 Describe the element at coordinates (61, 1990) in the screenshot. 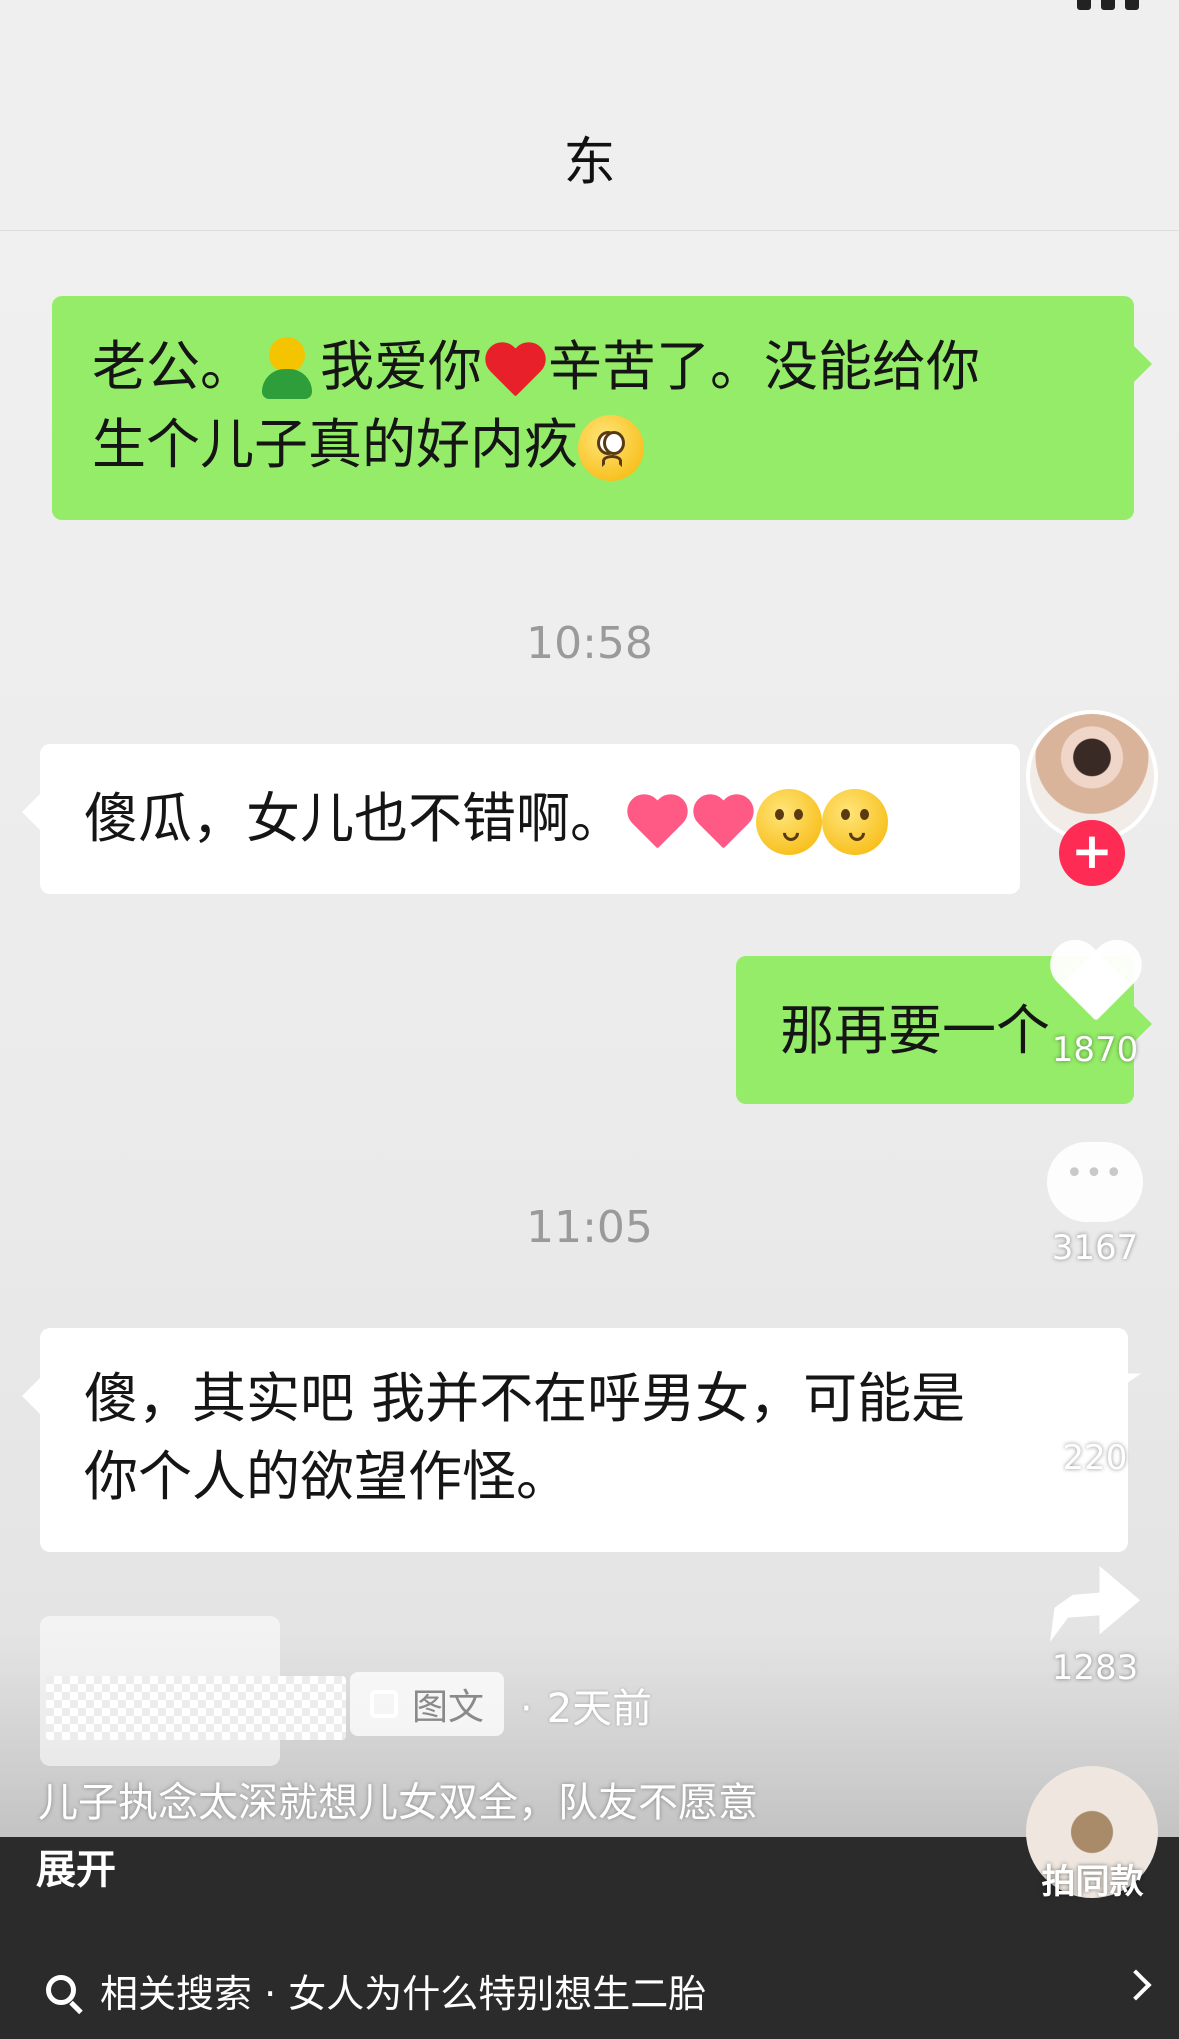

I see `search-icon` at that location.